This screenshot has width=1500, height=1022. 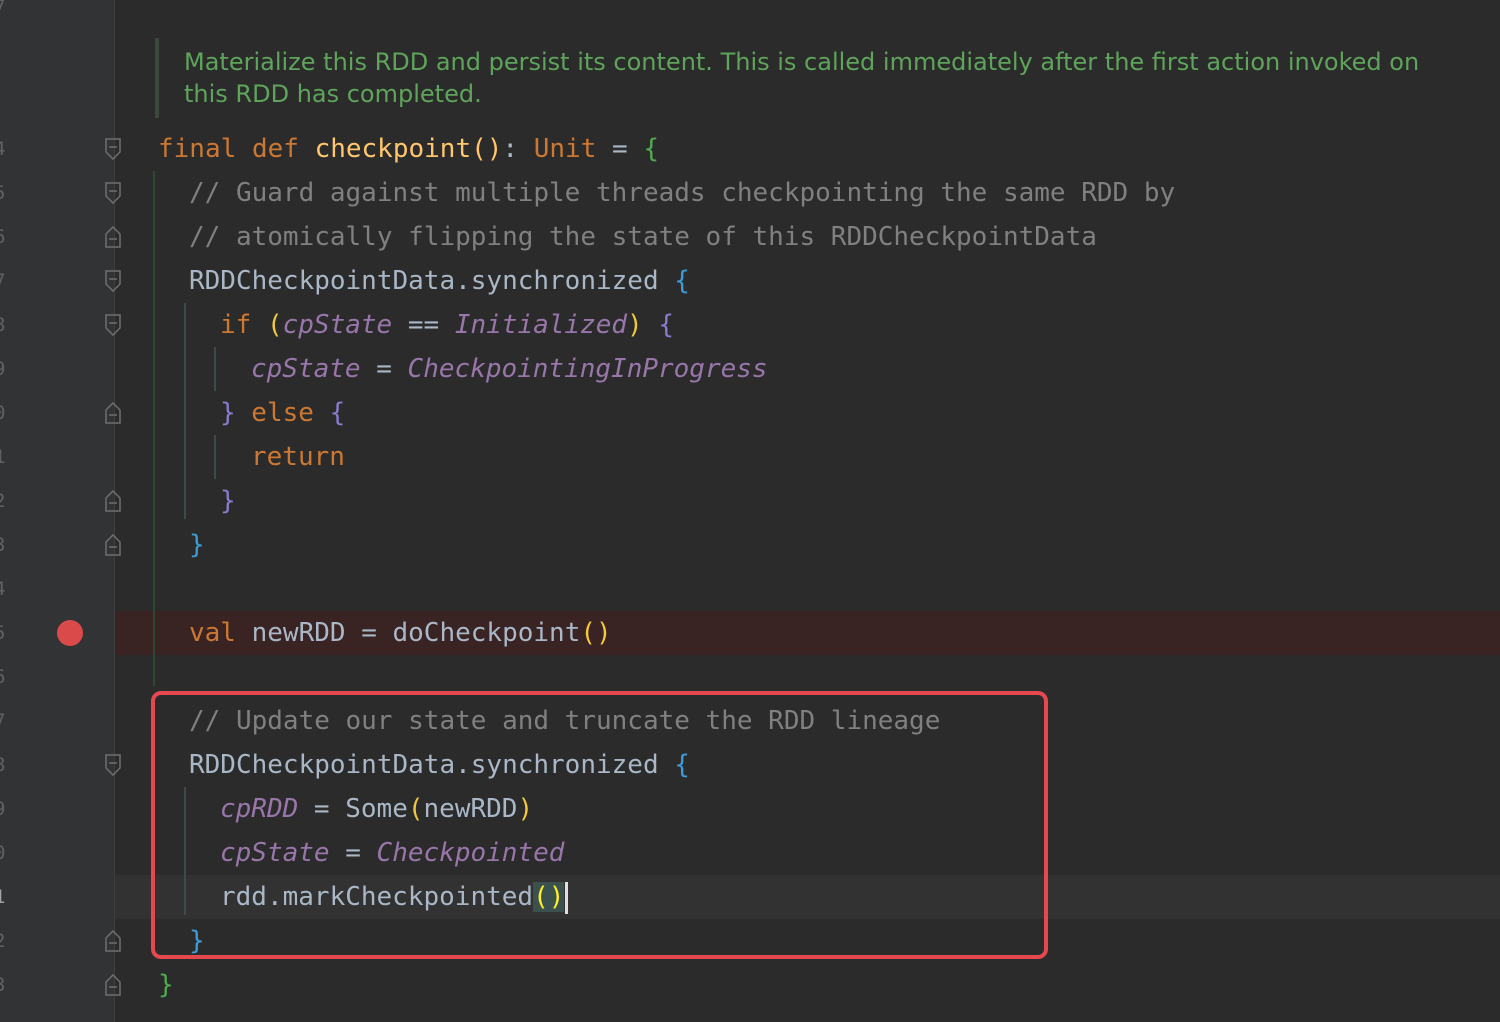 What do you see at coordinates (275, 149) in the screenshot?
I see `keyword: def` at bounding box center [275, 149].